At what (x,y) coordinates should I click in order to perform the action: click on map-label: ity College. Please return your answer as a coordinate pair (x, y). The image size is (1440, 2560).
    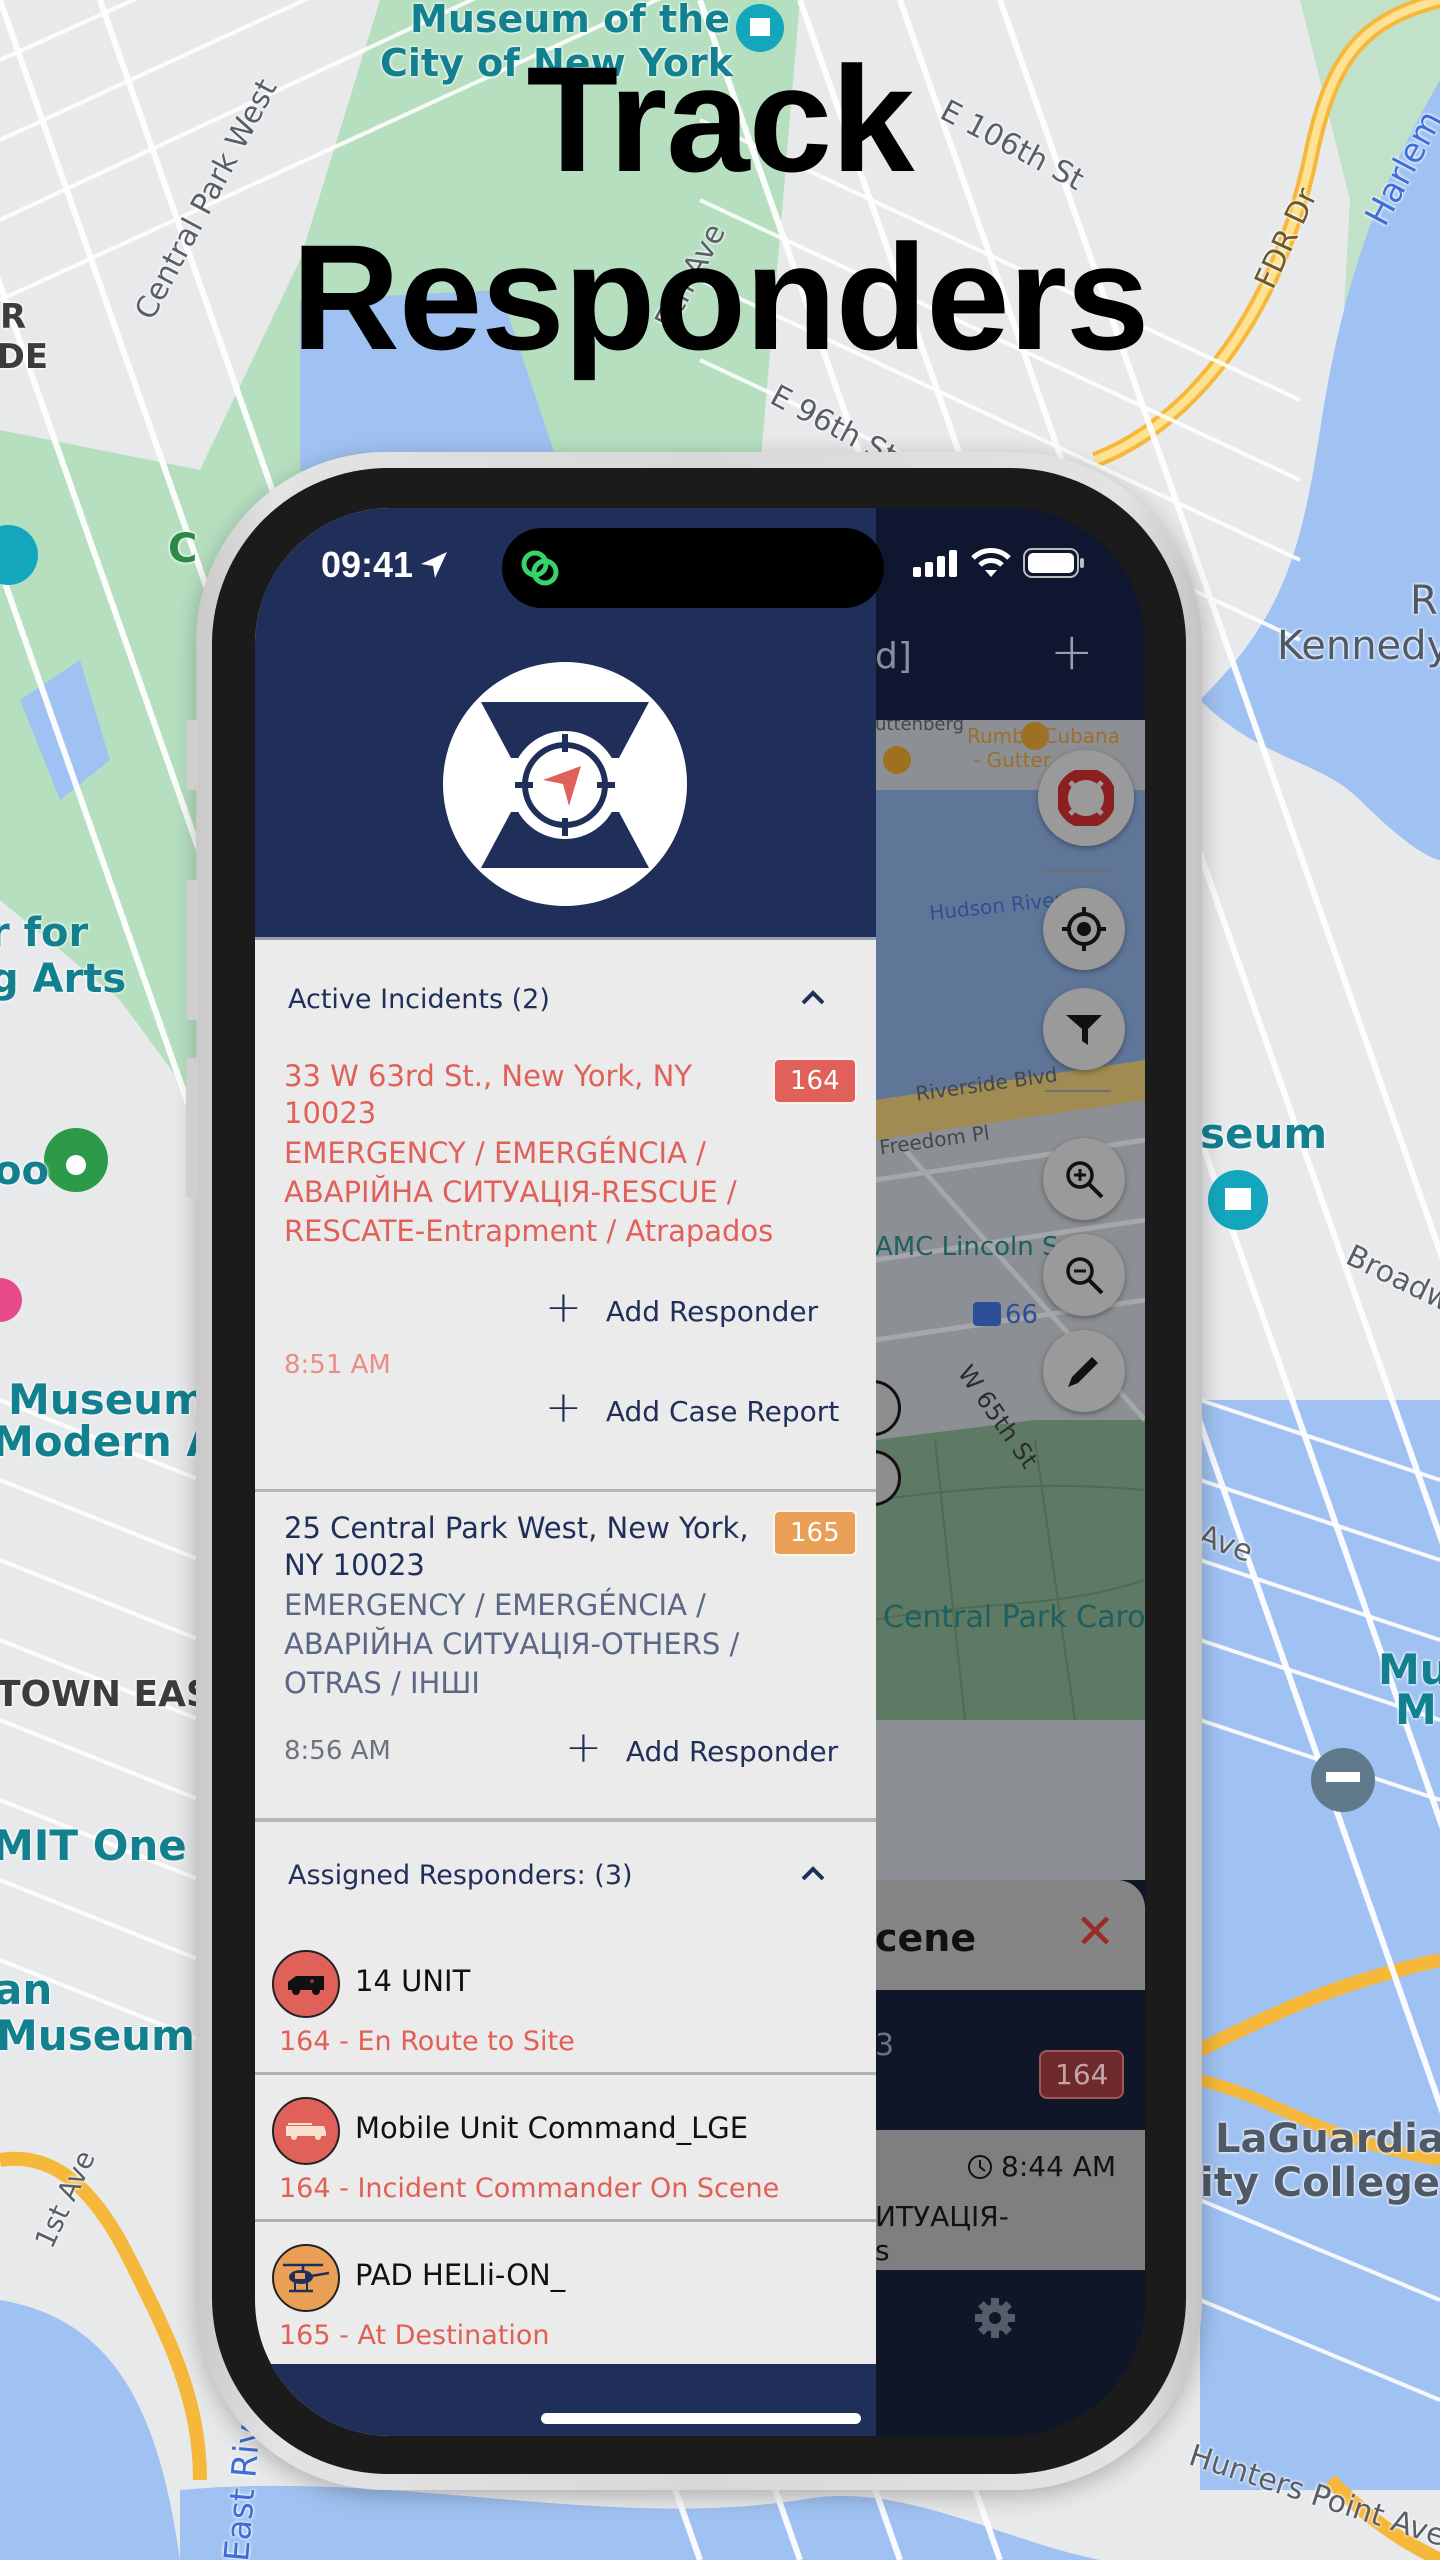
    Looking at the image, I should click on (1320, 2183).